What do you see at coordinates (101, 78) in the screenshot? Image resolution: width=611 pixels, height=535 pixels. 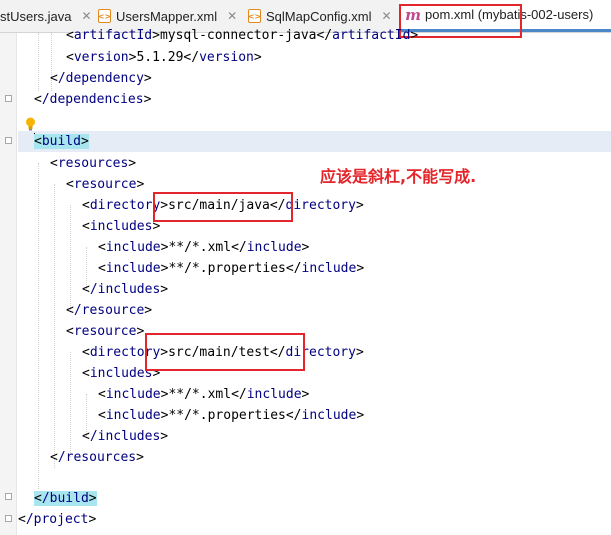 I see `code-line: </dependency>` at bounding box center [101, 78].